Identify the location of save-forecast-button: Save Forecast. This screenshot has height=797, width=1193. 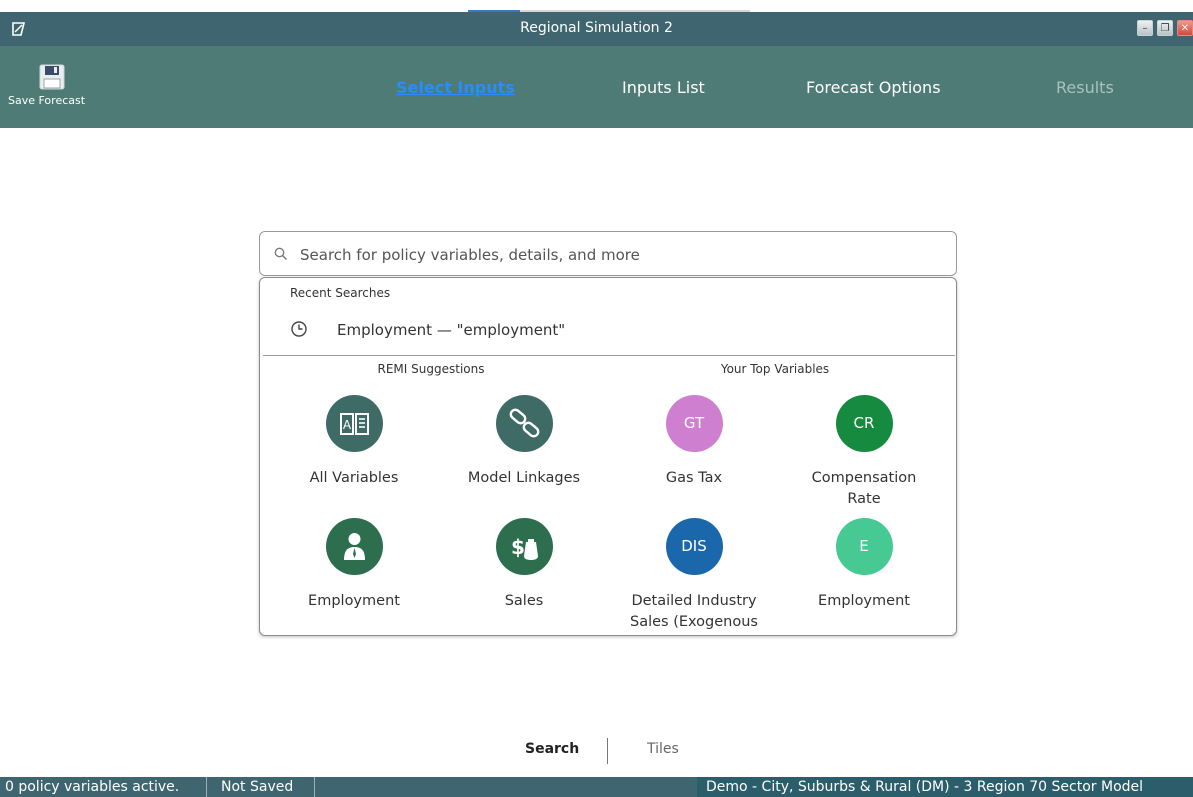
(55, 85).